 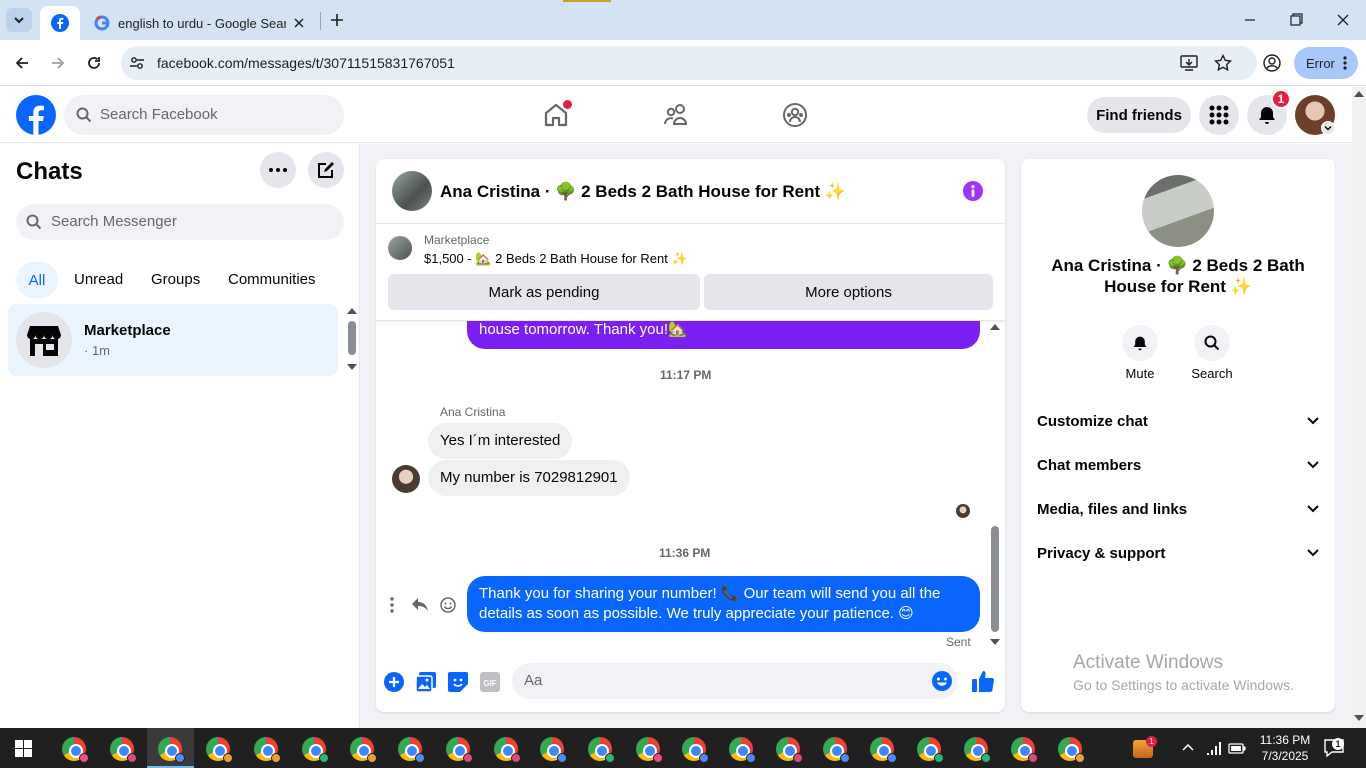 What do you see at coordinates (420, 605) in the screenshot?
I see `reply-icon` at bounding box center [420, 605].